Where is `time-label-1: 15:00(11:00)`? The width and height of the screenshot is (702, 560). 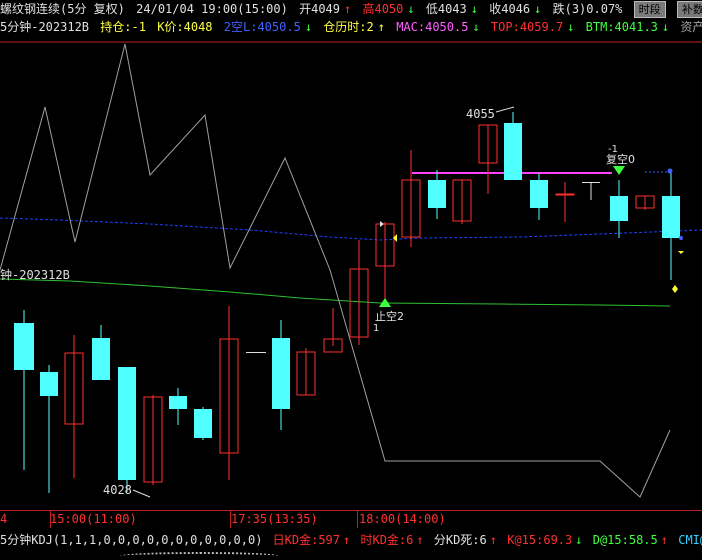
time-label-1: 15:00(11:00) is located at coordinates (93, 519).